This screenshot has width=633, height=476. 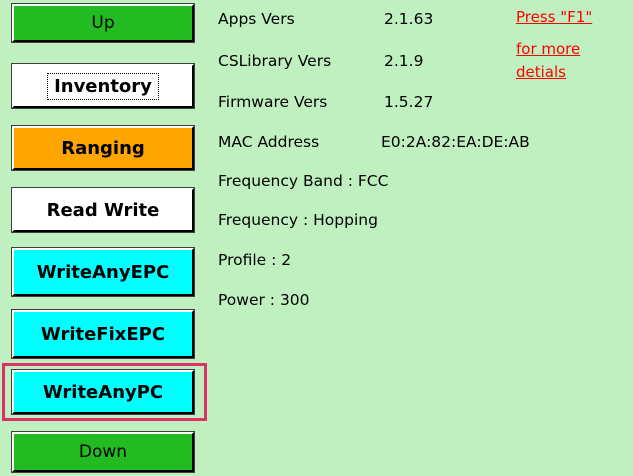 What do you see at coordinates (404, 61) in the screenshot?
I see `cslibrary-vers-value: 2.1.9` at bounding box center [404, 61].